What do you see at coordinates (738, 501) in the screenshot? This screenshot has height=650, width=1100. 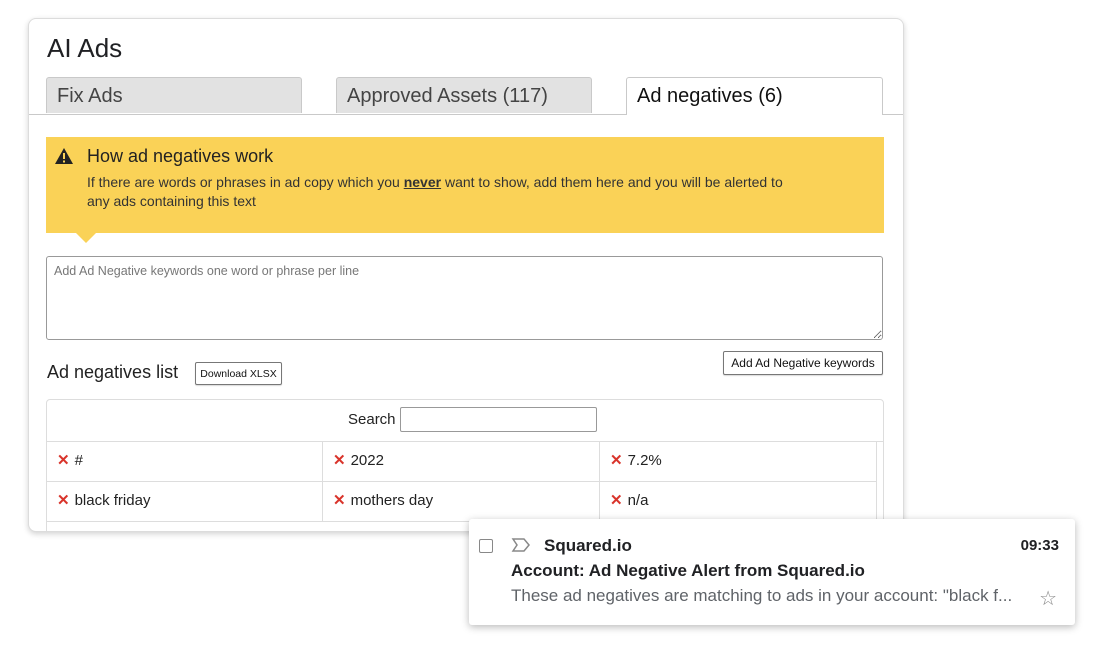 I see `table-cell: ✕ n/a` at bounding box center [738, 501].